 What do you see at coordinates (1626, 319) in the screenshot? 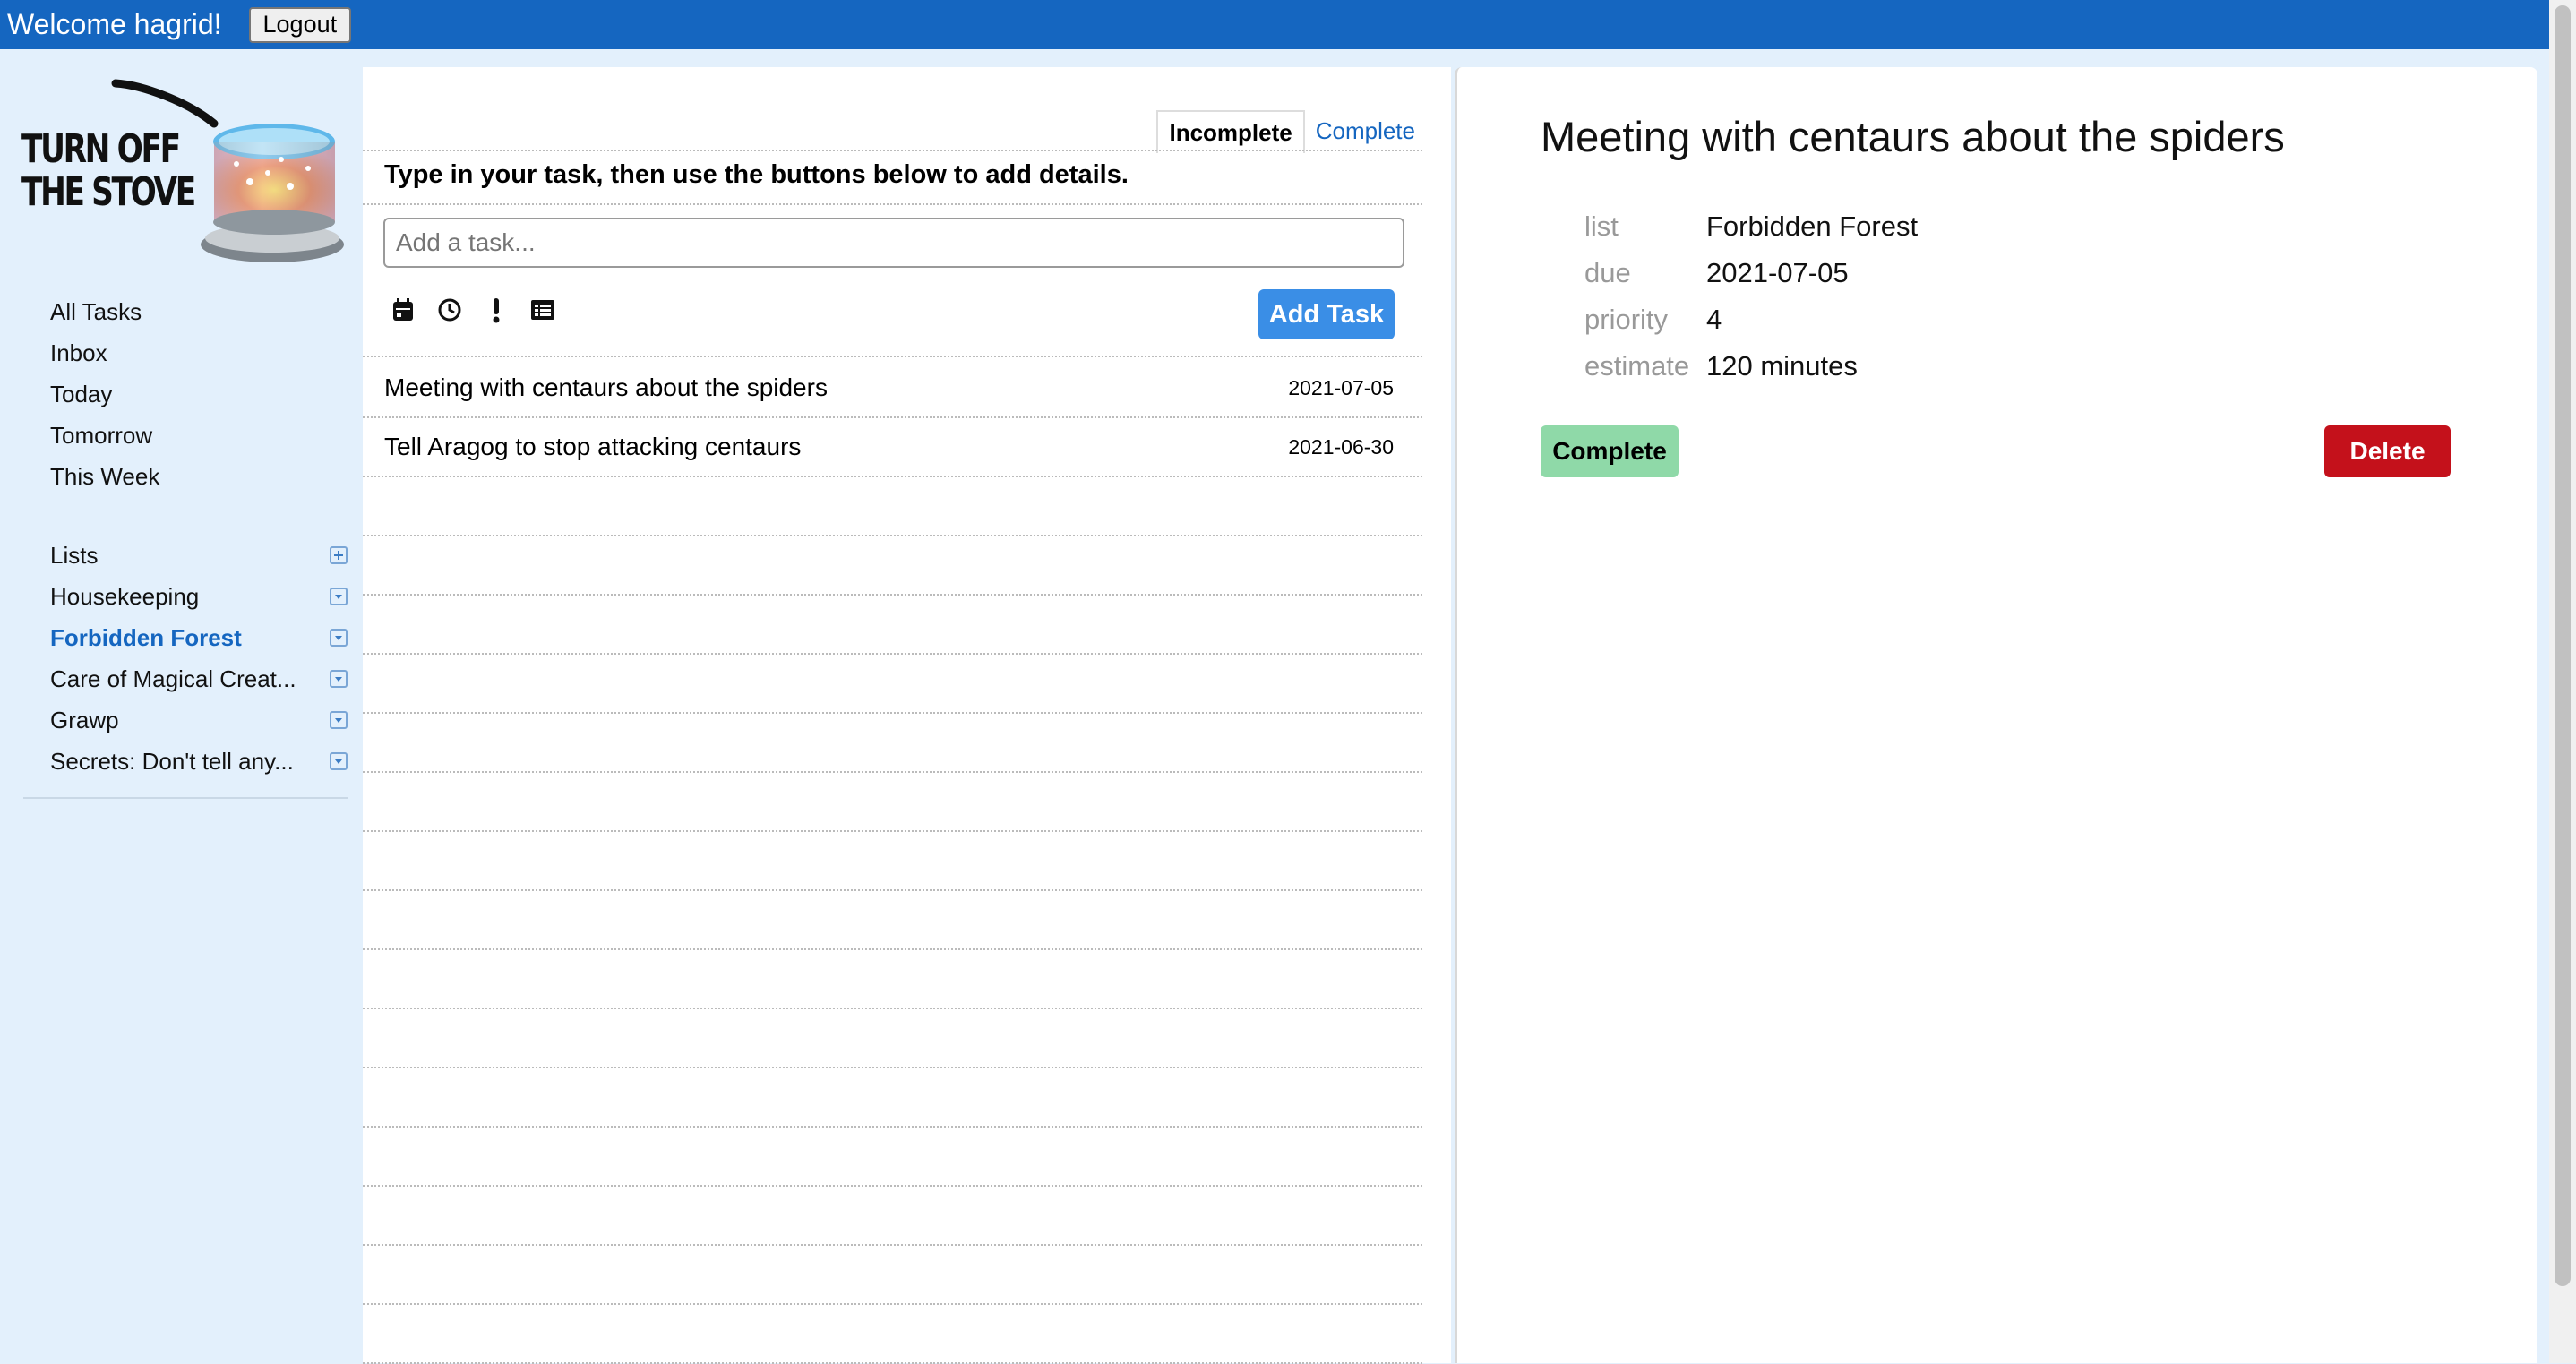
I see `detail-label: priority` at bounding box center [1626, 319].